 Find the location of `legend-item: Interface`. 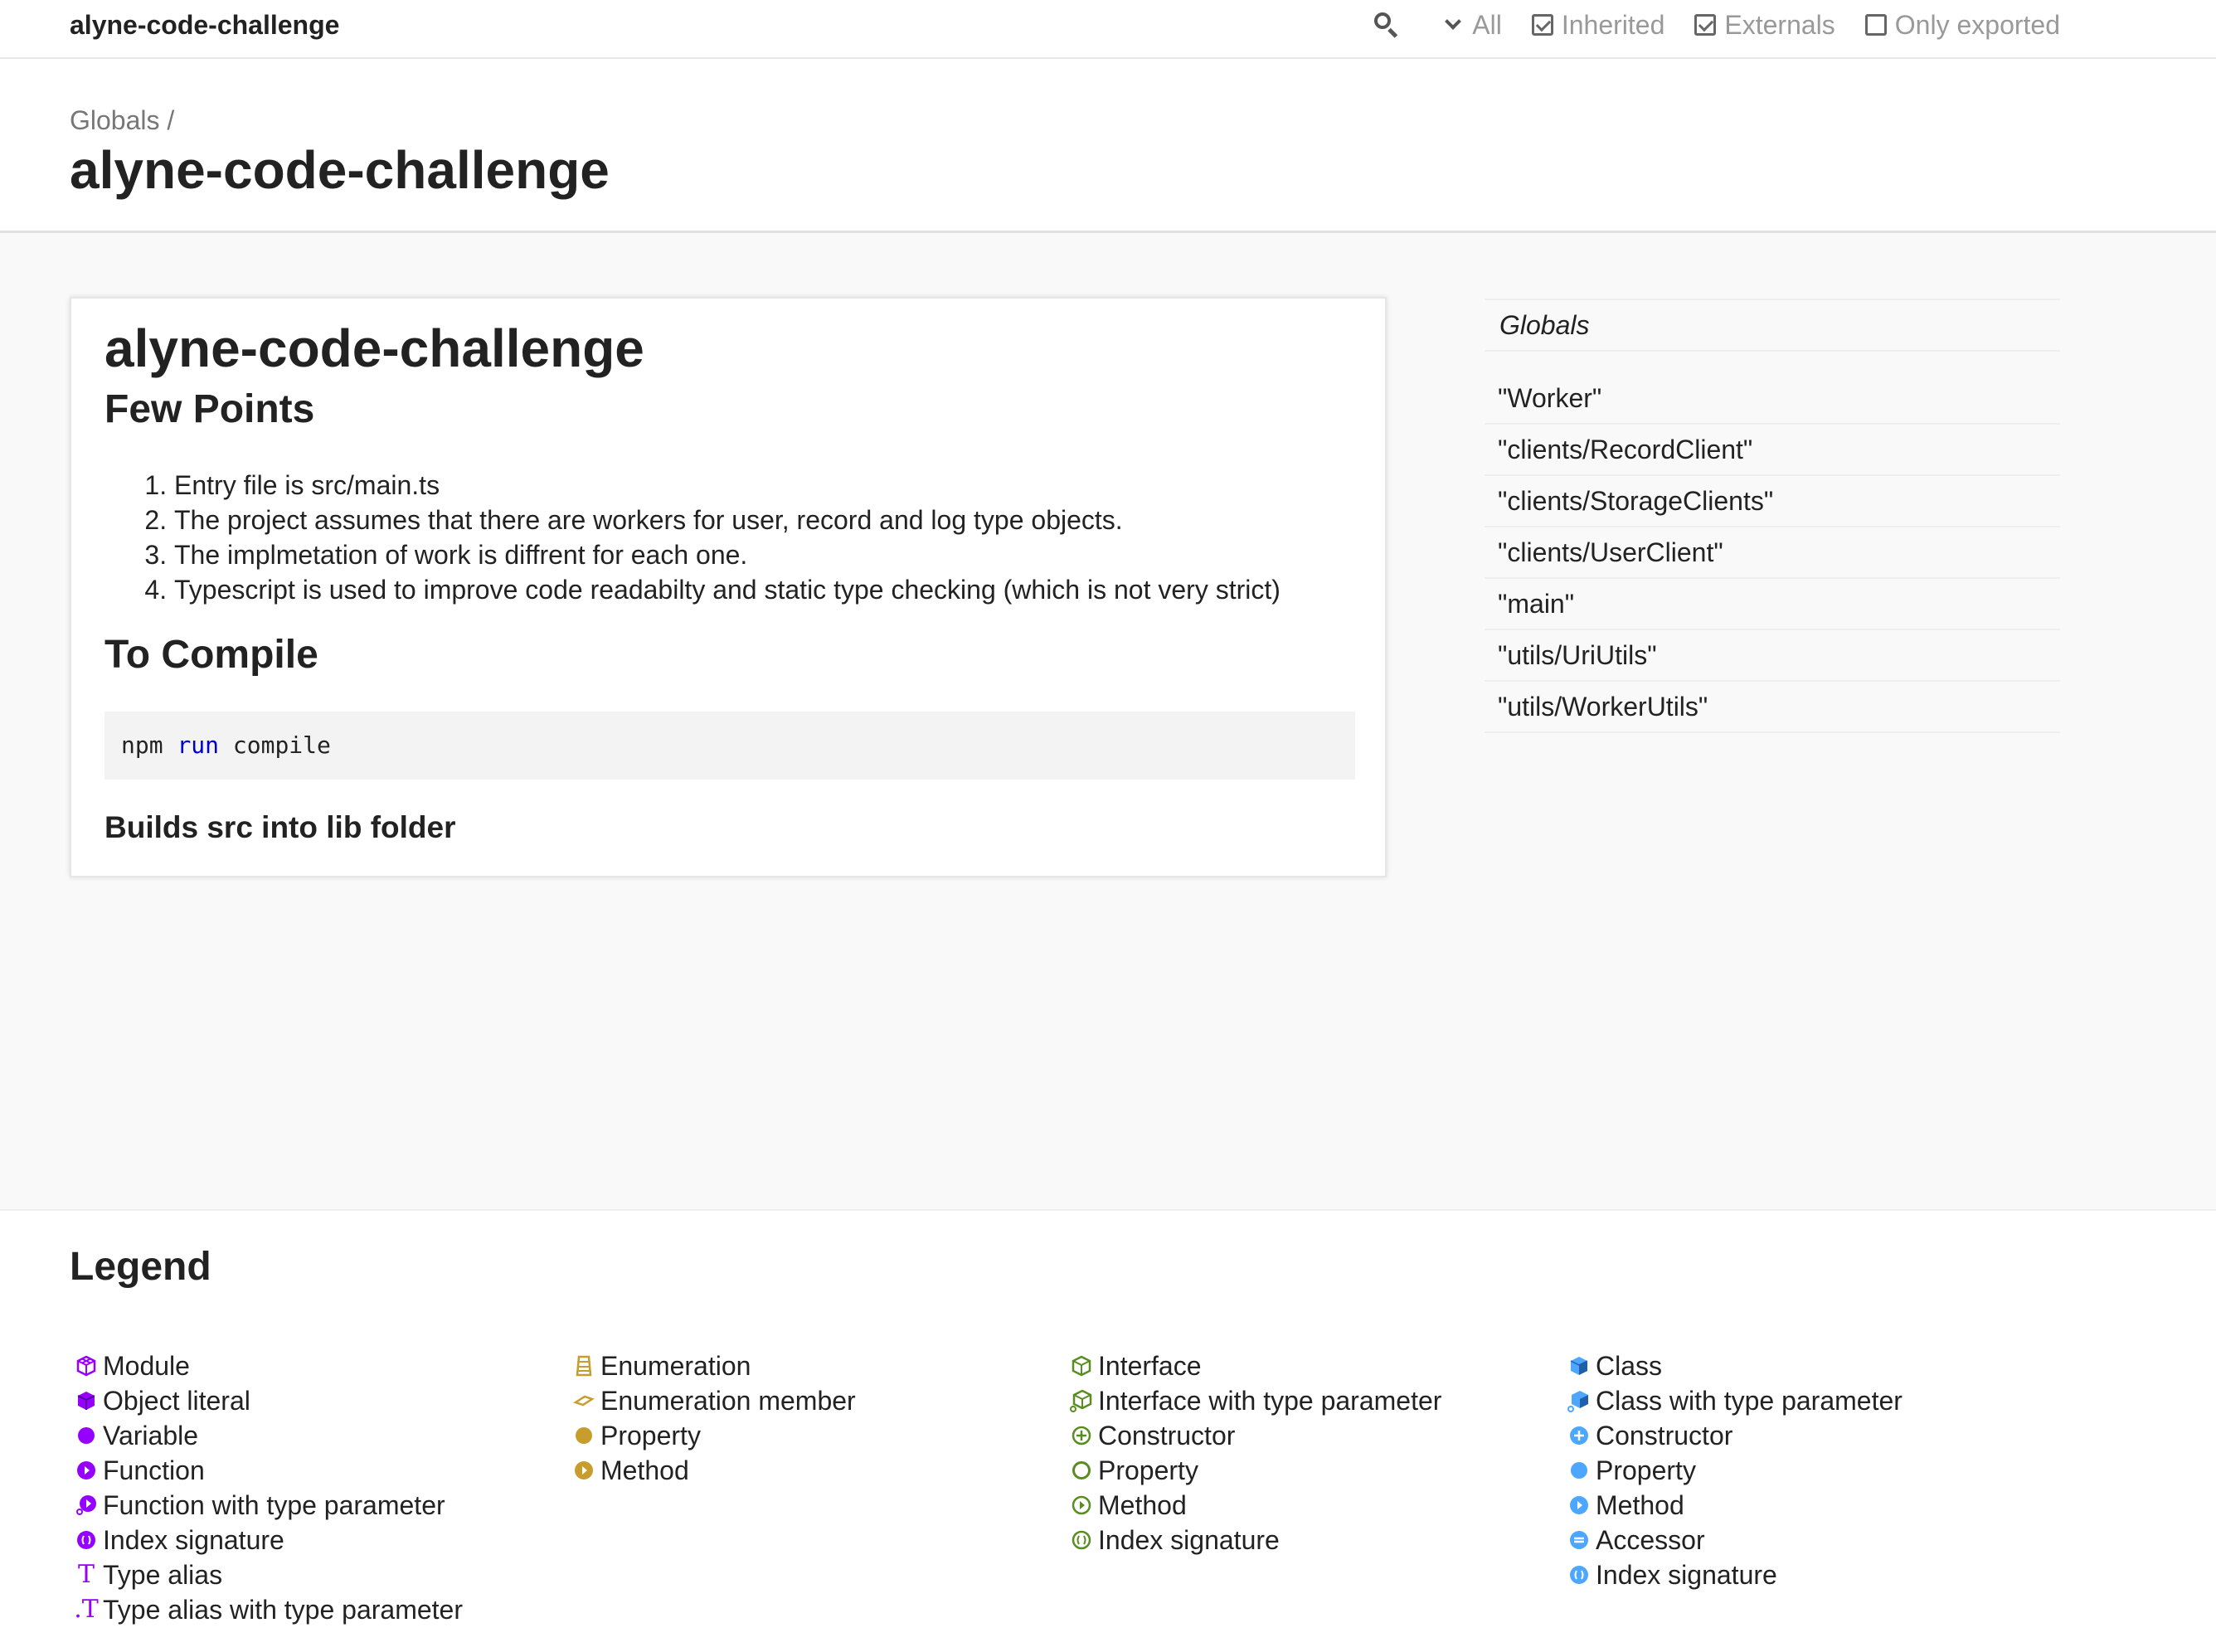

legend-item: Interface is located at coordinates (1253, 1365).